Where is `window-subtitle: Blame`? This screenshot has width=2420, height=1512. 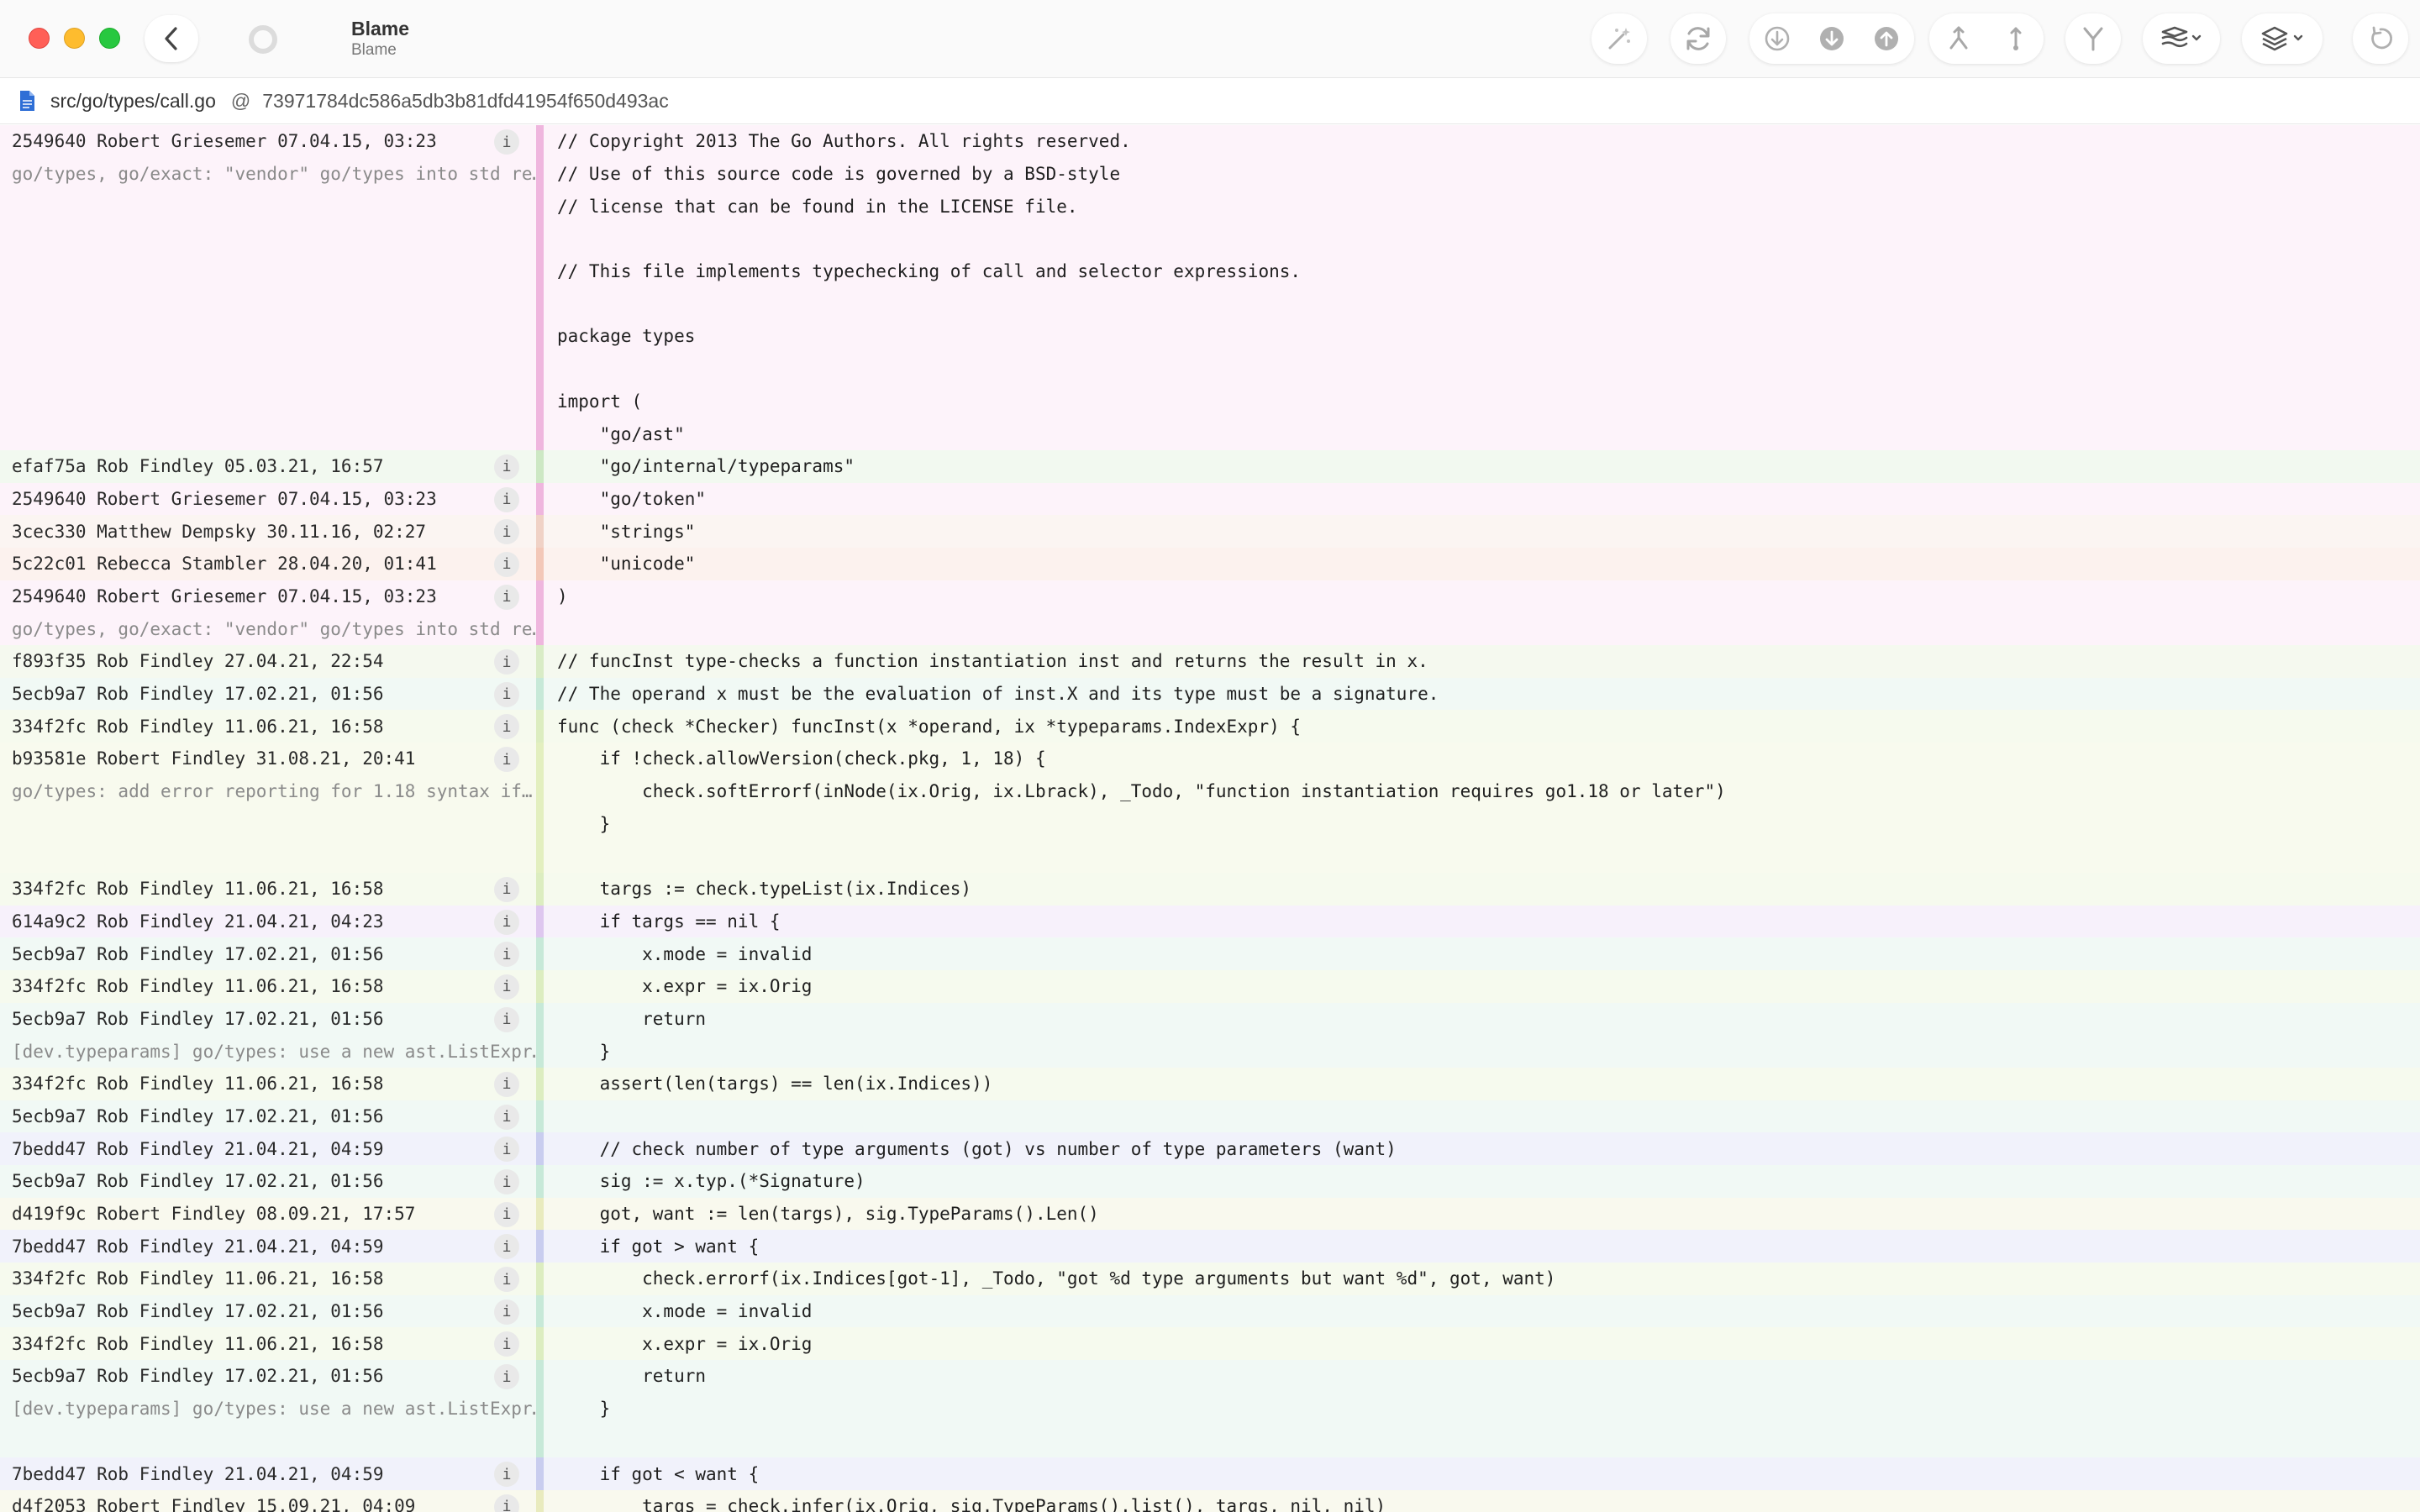 window-subtitle: Blame is located at coordinates (374, 50).